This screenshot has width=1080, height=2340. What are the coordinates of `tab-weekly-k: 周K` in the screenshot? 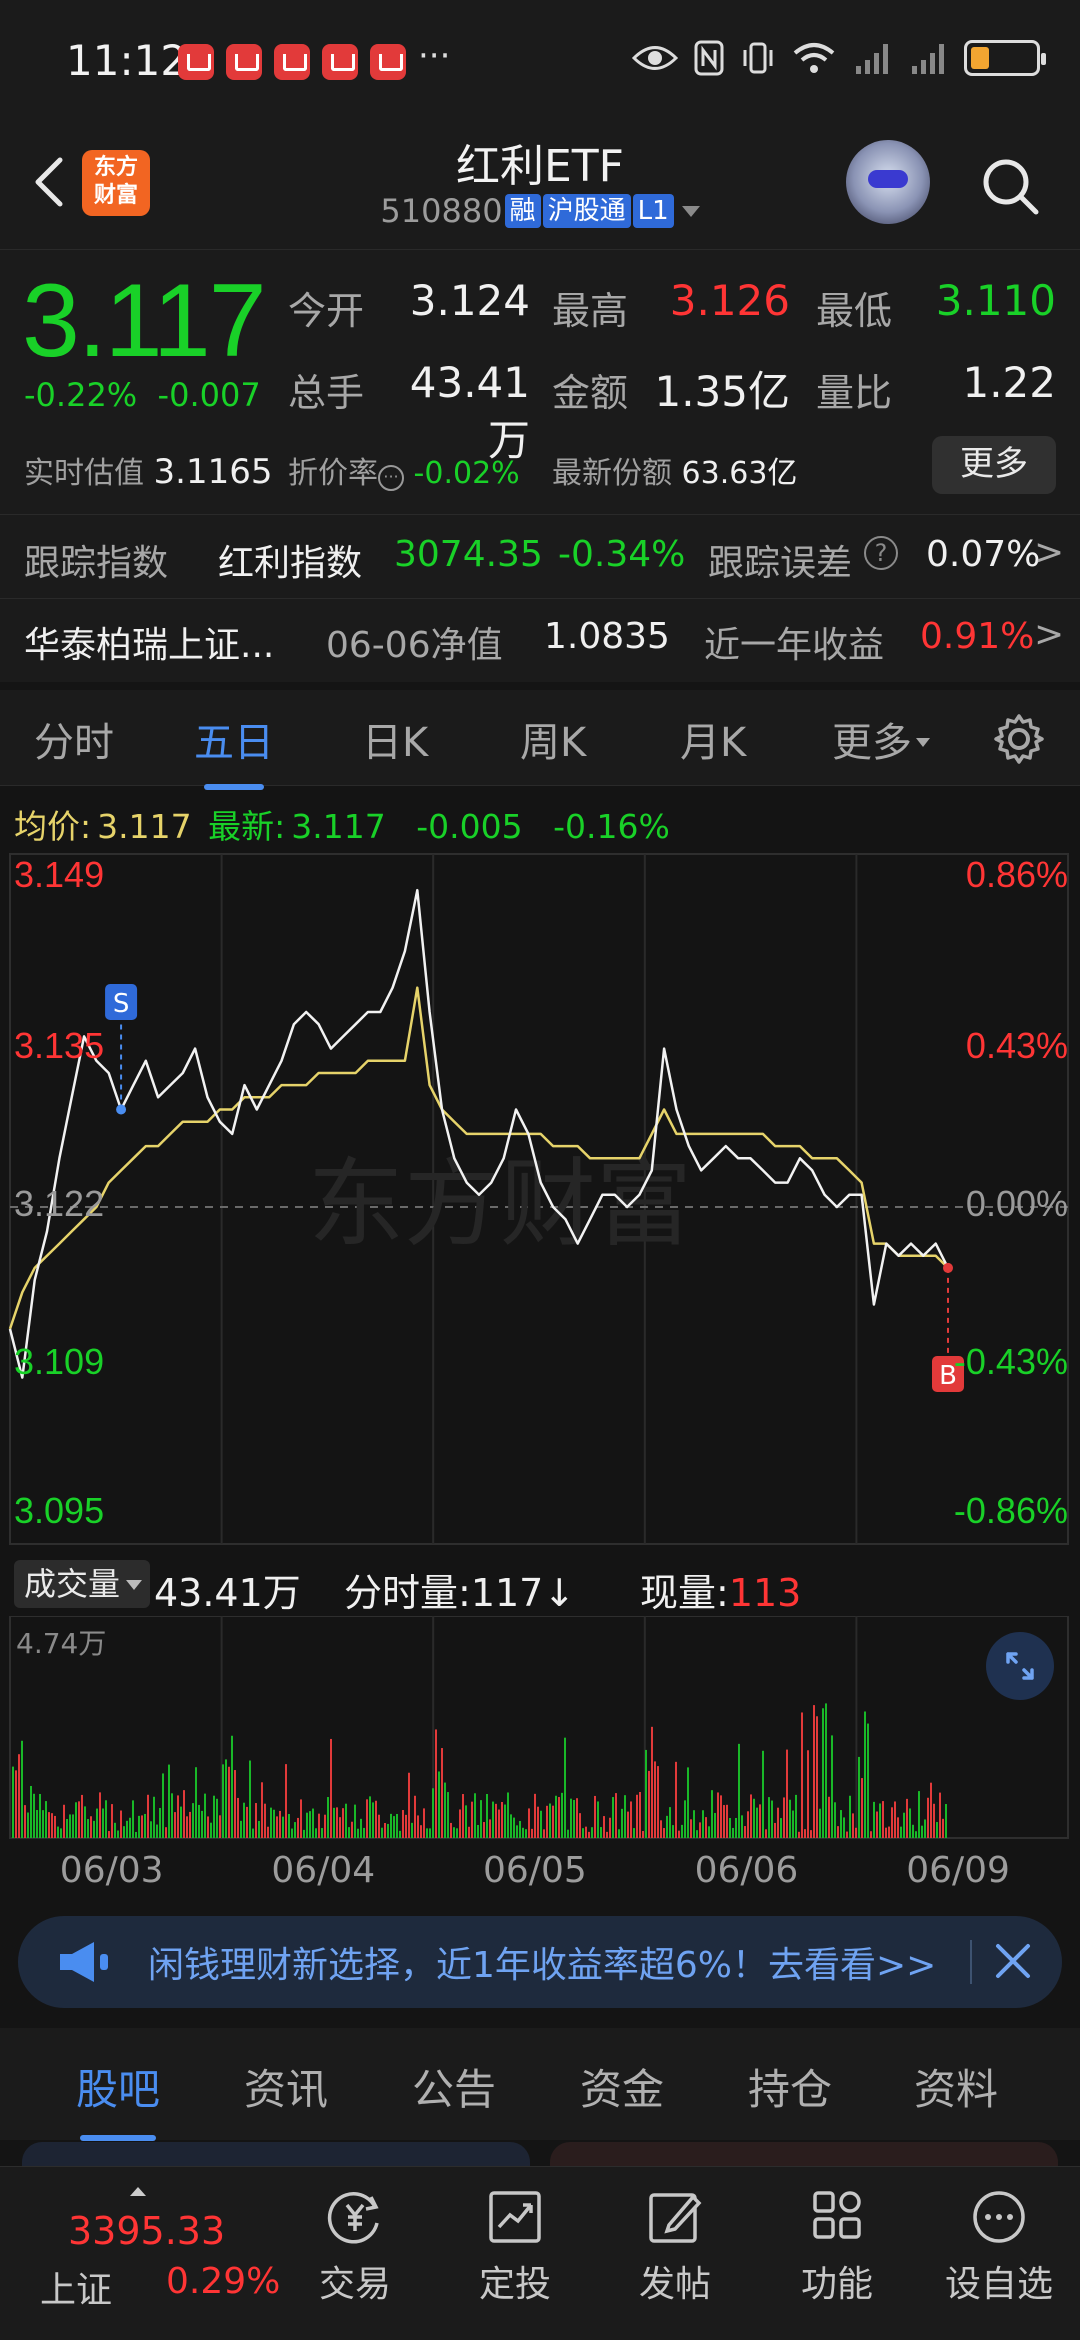 It's located at (553, 739).